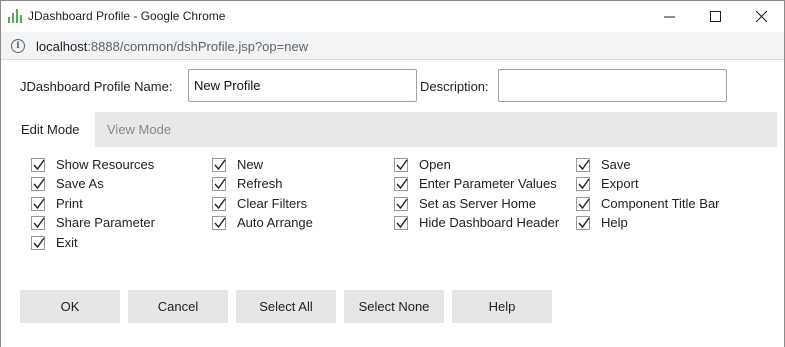 Image resolution: width=785 pixels, height=347 pixels. I want to click on option-save: Save, so click(603, 164).